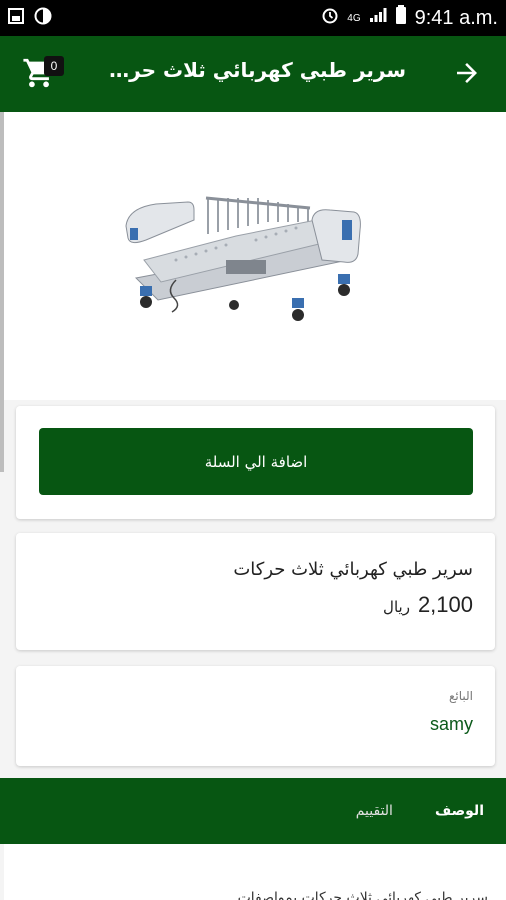 This screenshot has height=900, width=506. What do you see at coordinates (445, 604) in the screenshot?
I see `price-value: 2,100` at bounding box center [445, 604].